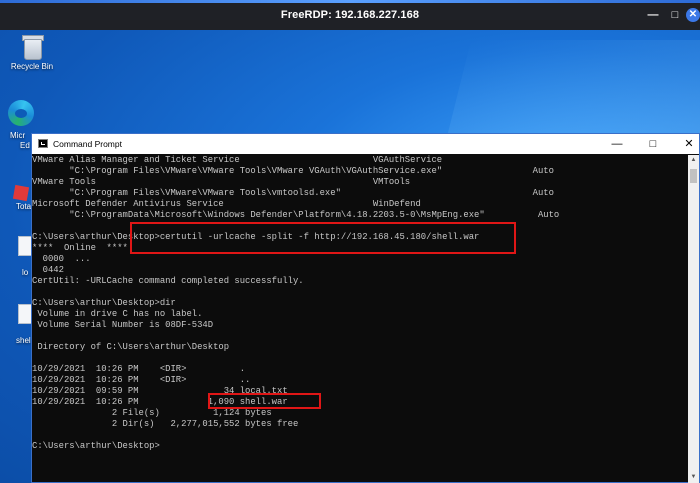  I want to click on rdp-maximize-button: □, so click(675, 15).